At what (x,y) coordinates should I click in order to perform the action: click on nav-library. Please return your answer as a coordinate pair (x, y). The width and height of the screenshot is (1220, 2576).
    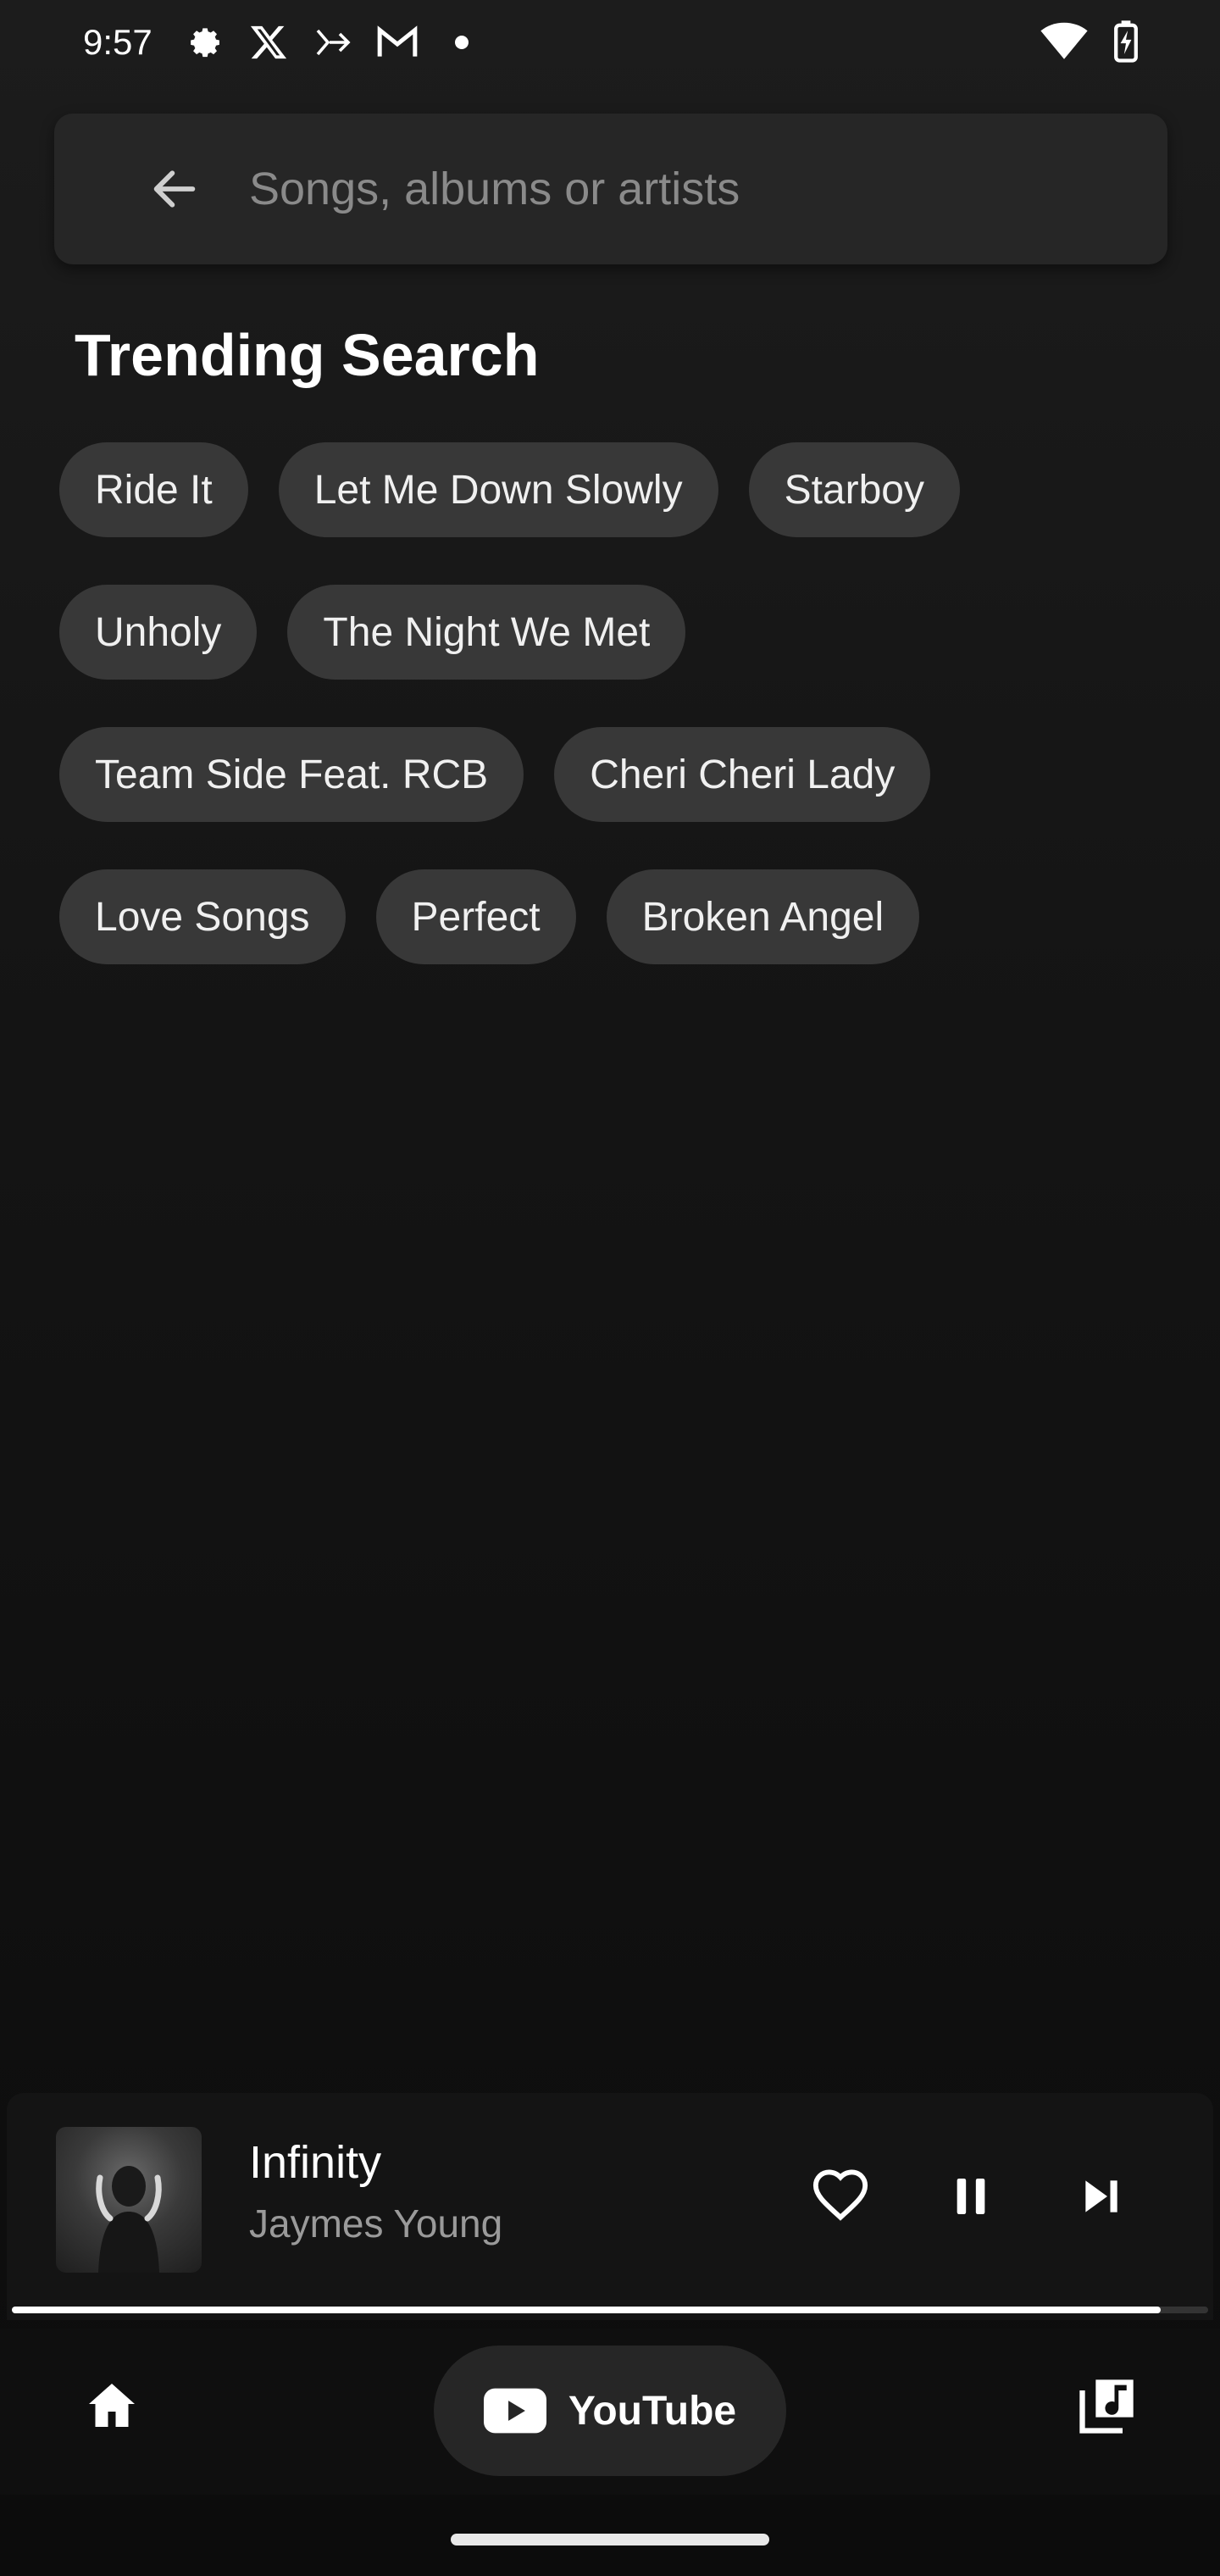
    Looking at the image, I should click on (1106, 2406).